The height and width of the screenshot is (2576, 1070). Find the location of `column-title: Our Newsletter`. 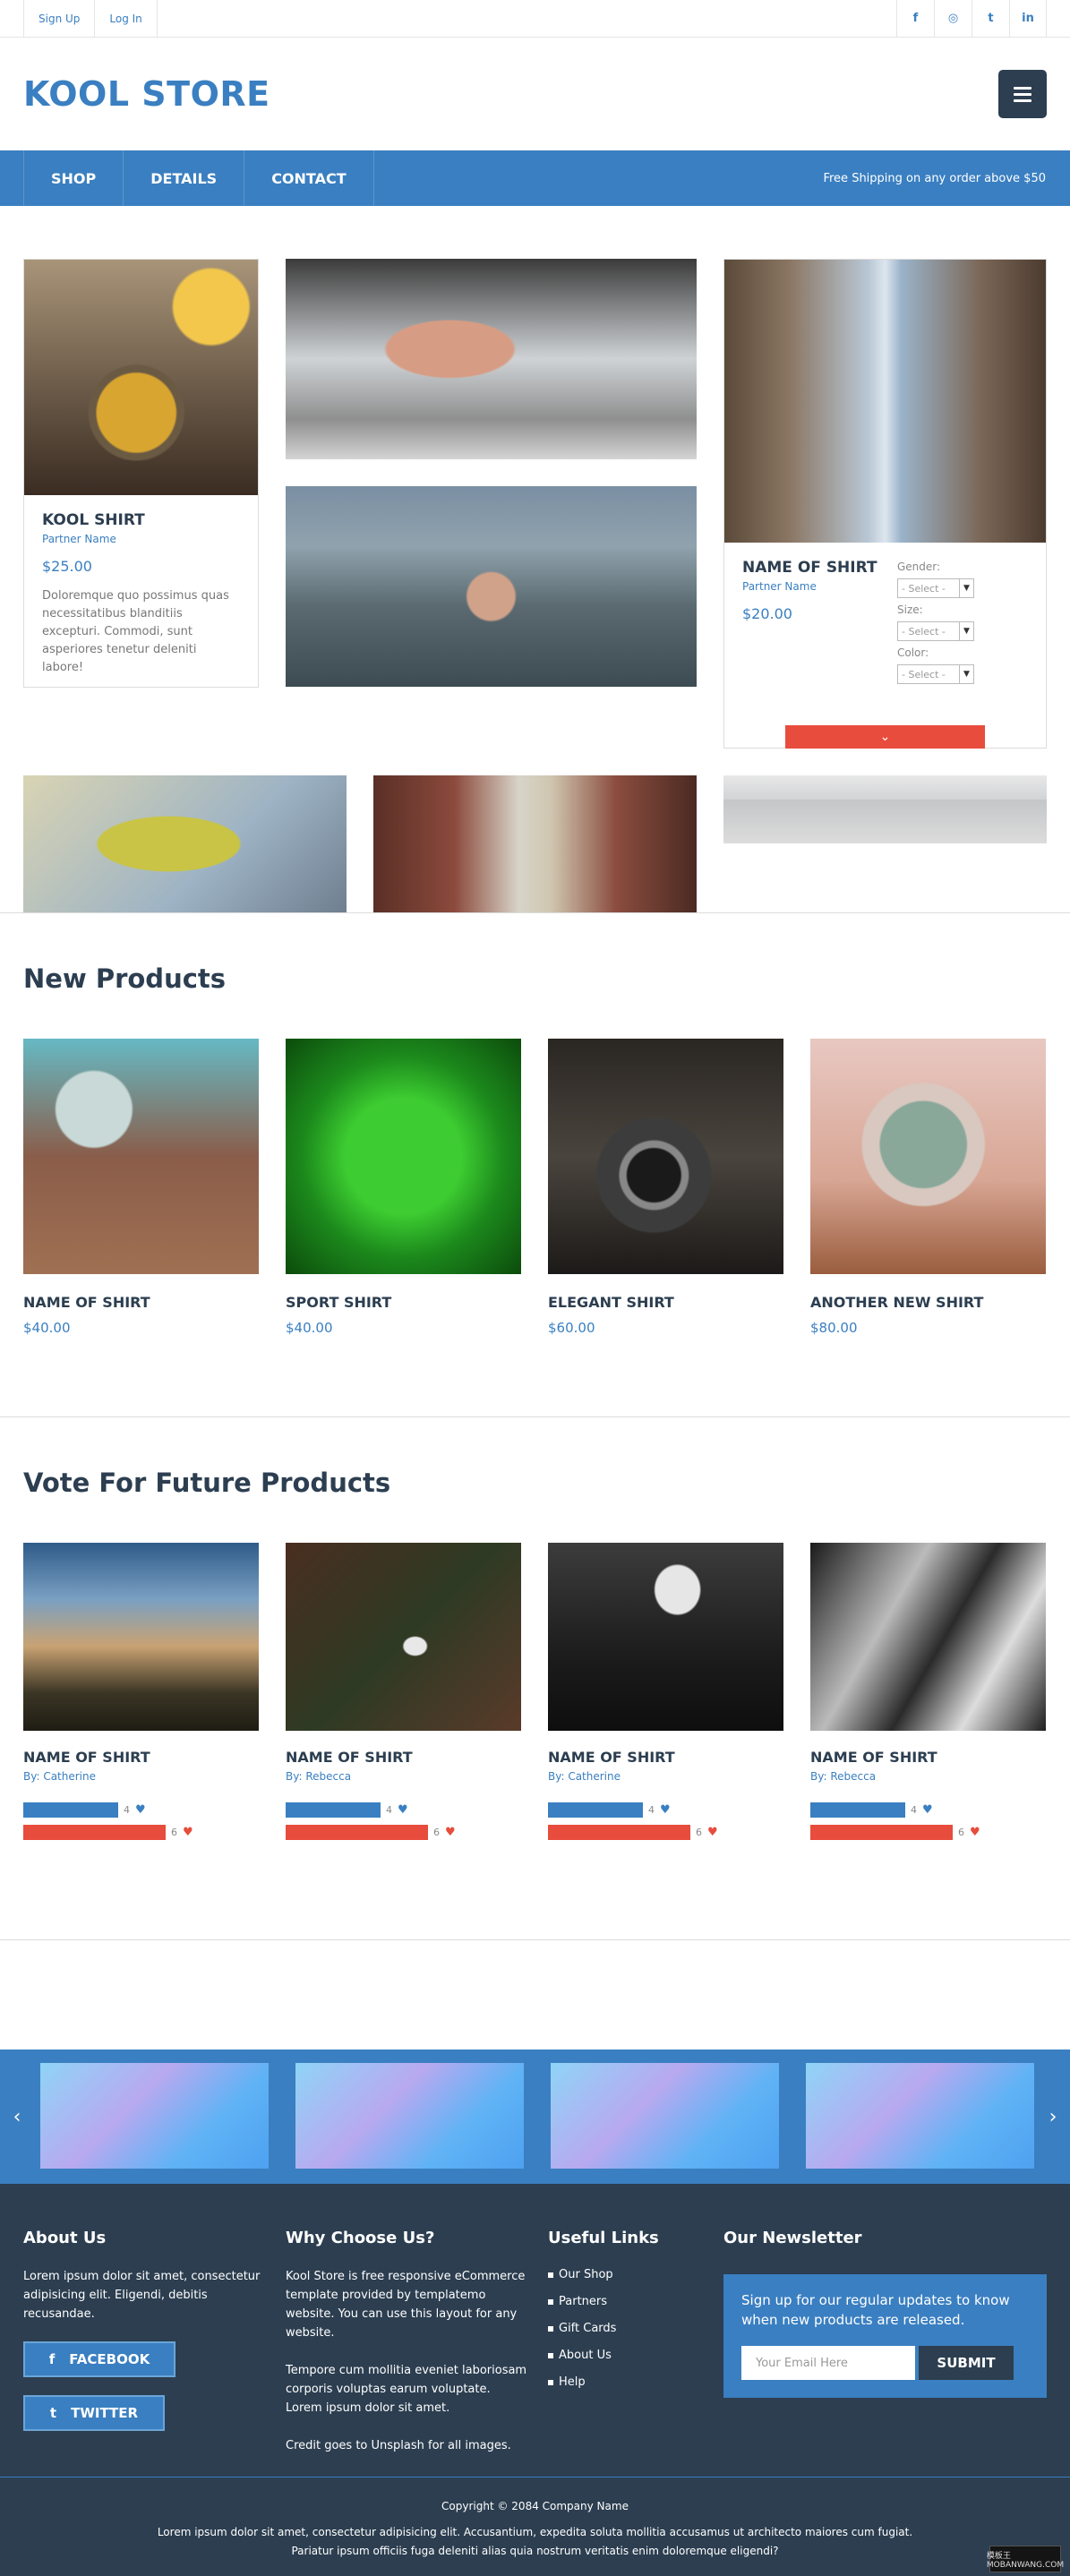

column-title: Our Newsletter is located at coordinates (792, 2238).